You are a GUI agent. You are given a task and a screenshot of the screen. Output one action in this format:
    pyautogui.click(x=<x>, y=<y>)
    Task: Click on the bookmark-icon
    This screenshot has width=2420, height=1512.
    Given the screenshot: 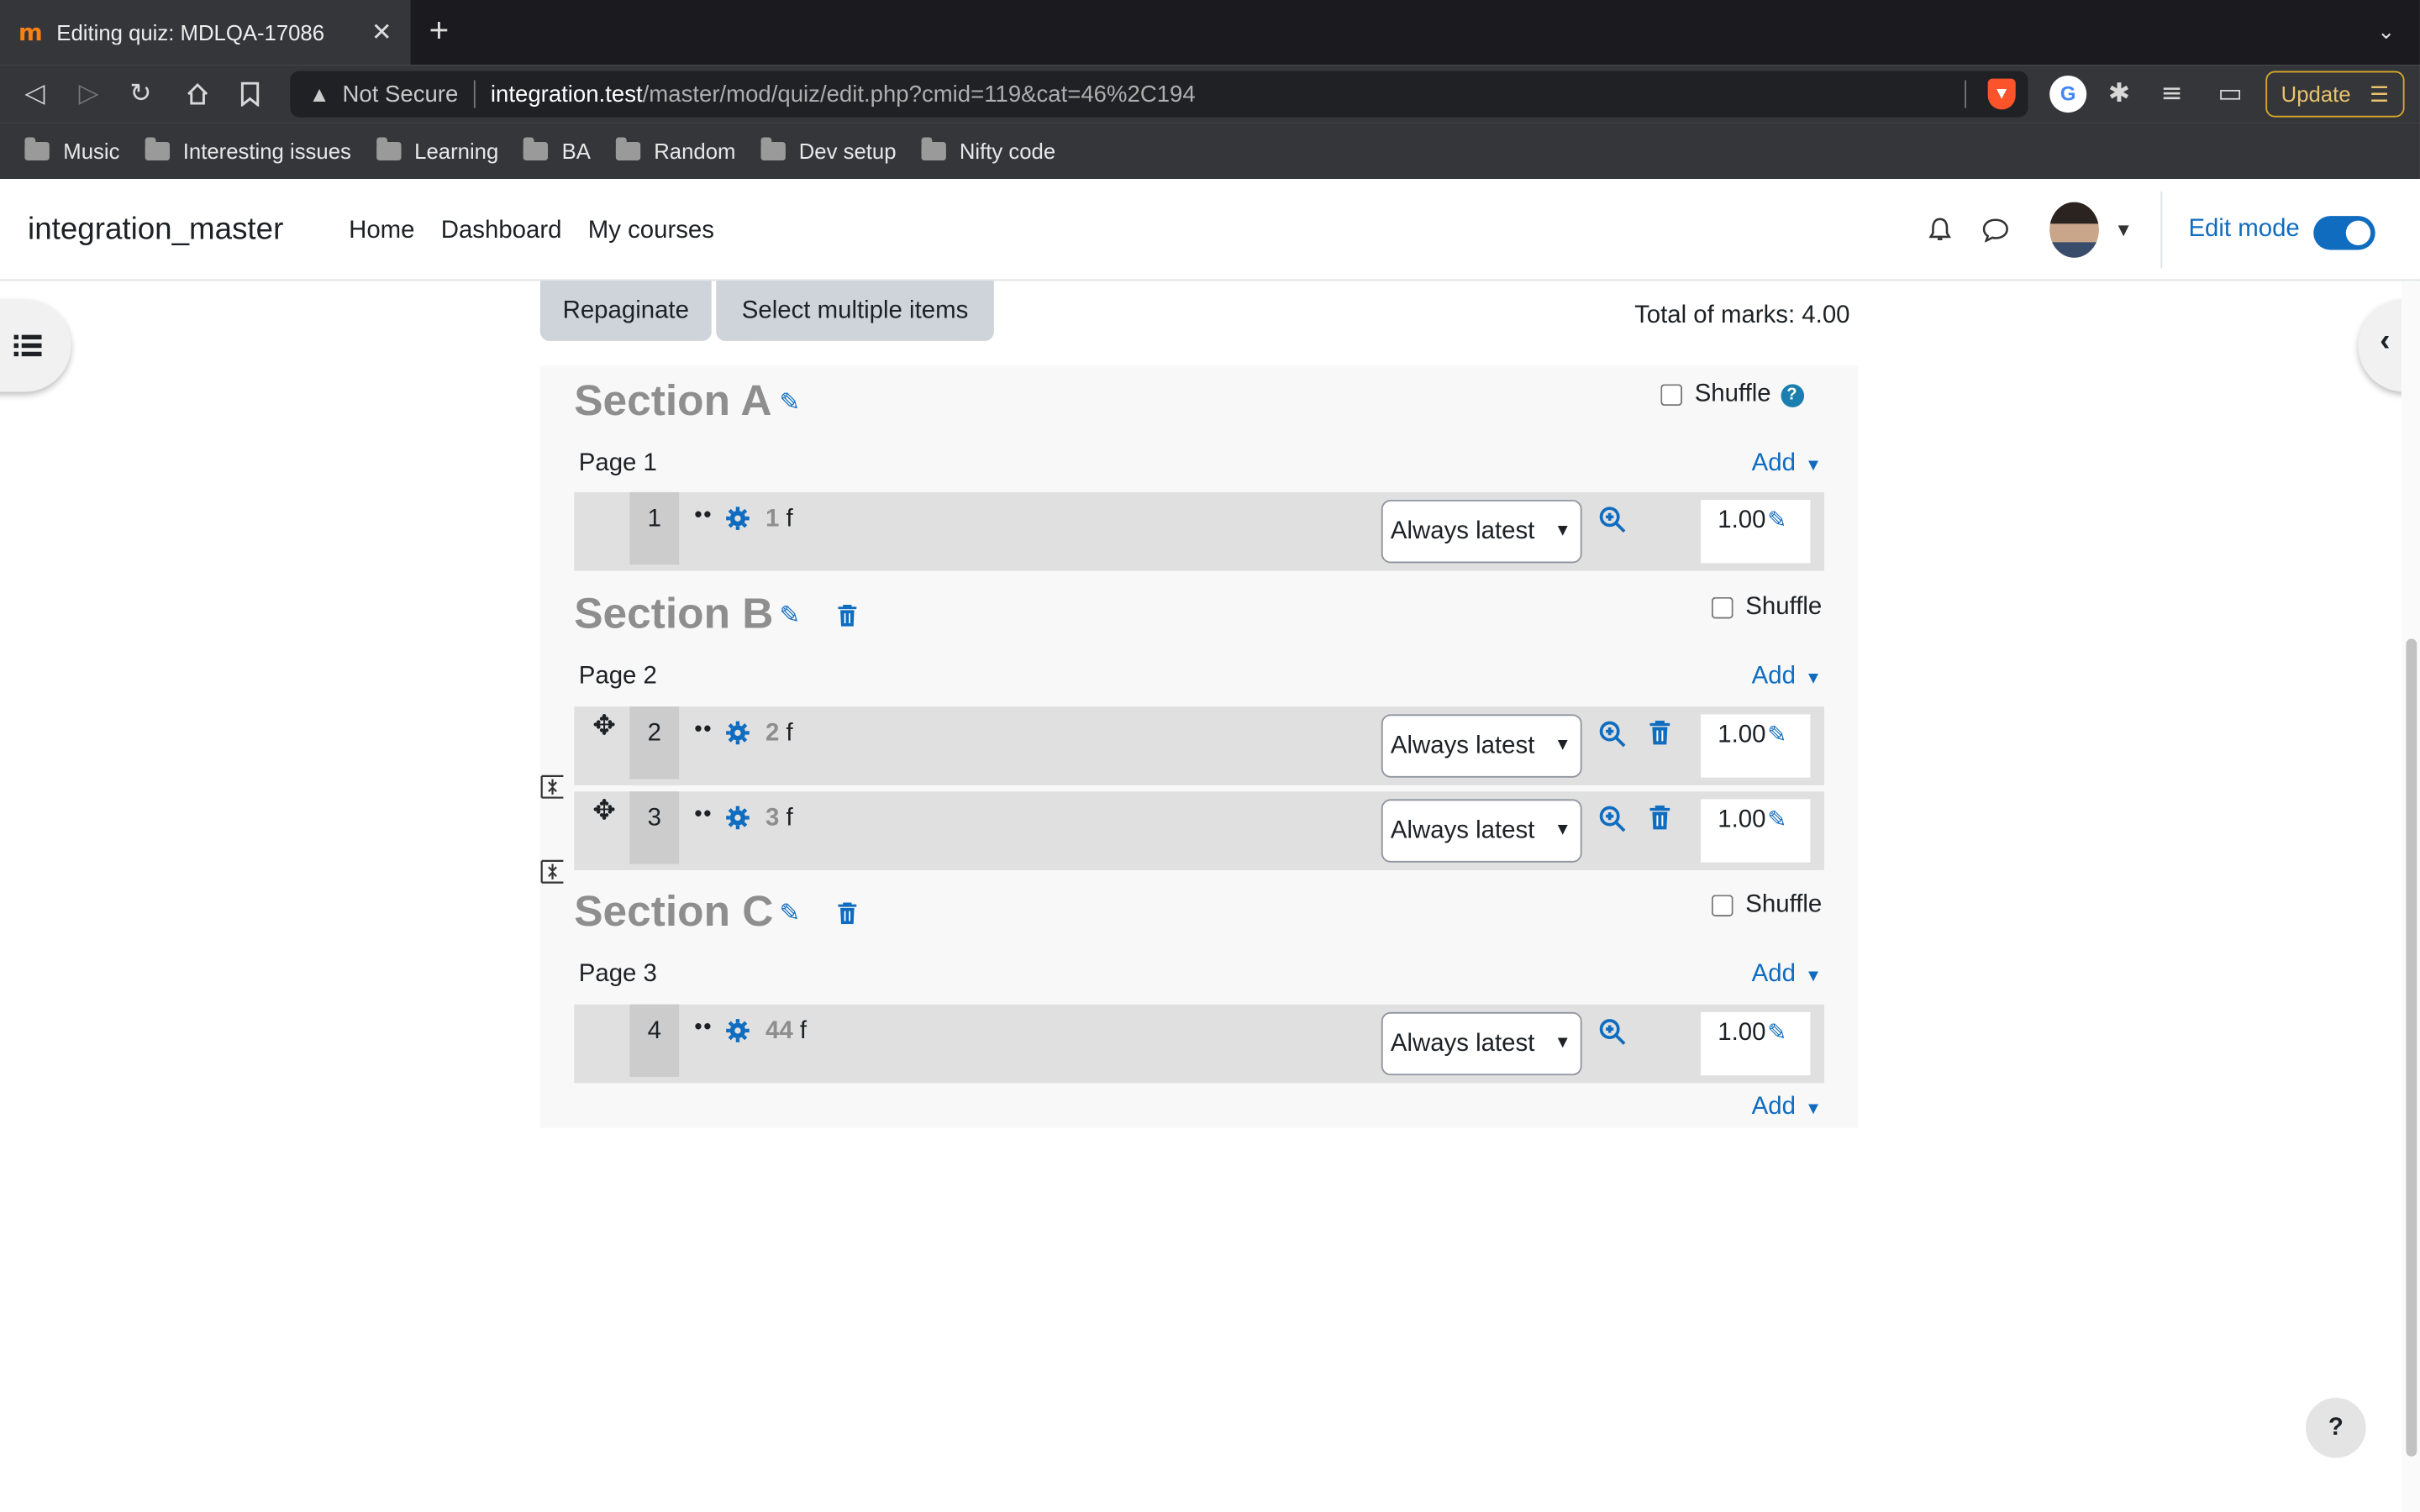 What is the action you would take?
    pyautogui.click(x=250, y=94)
    